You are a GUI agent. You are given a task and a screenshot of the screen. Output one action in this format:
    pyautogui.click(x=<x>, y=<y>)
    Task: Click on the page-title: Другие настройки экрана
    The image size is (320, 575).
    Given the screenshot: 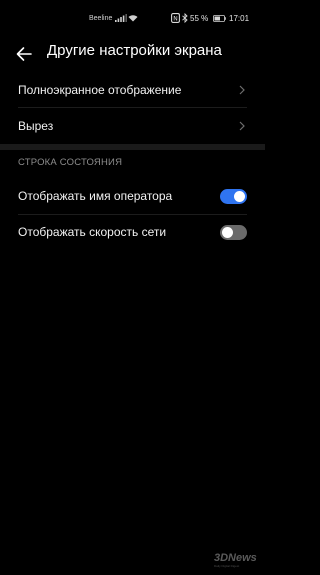 What is the action you would take?
    pyautogui.click(x=134, y=50)
    